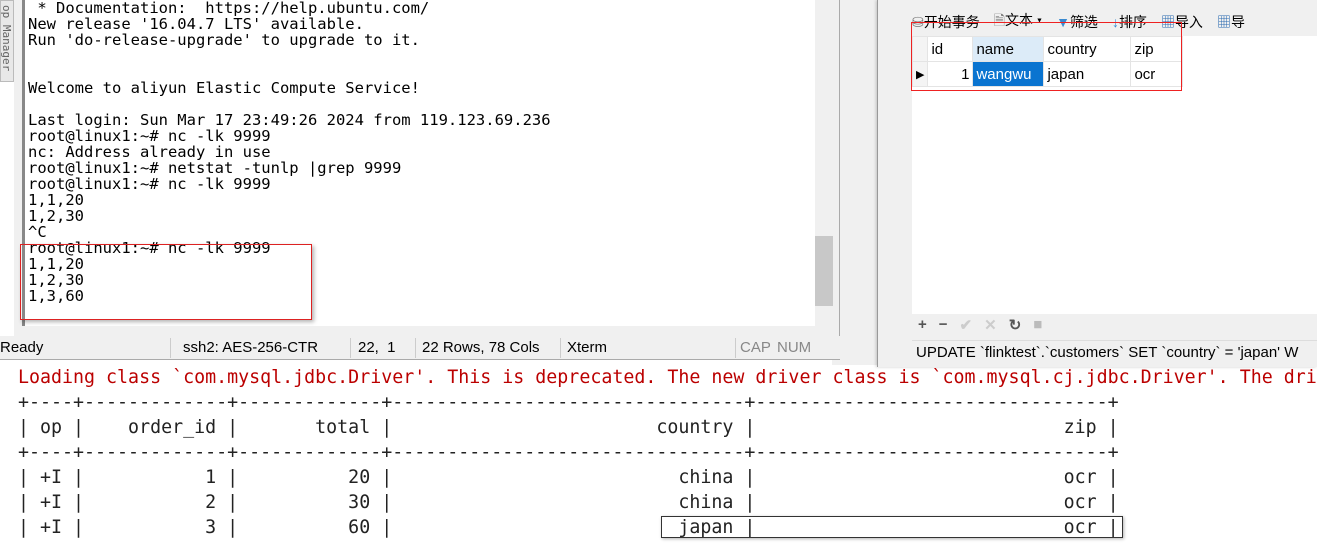 This screenshot has width=1317, height=543. I want to click on grid-actions: + − ✔ ✕ ↻ ■, so click(980, 325).